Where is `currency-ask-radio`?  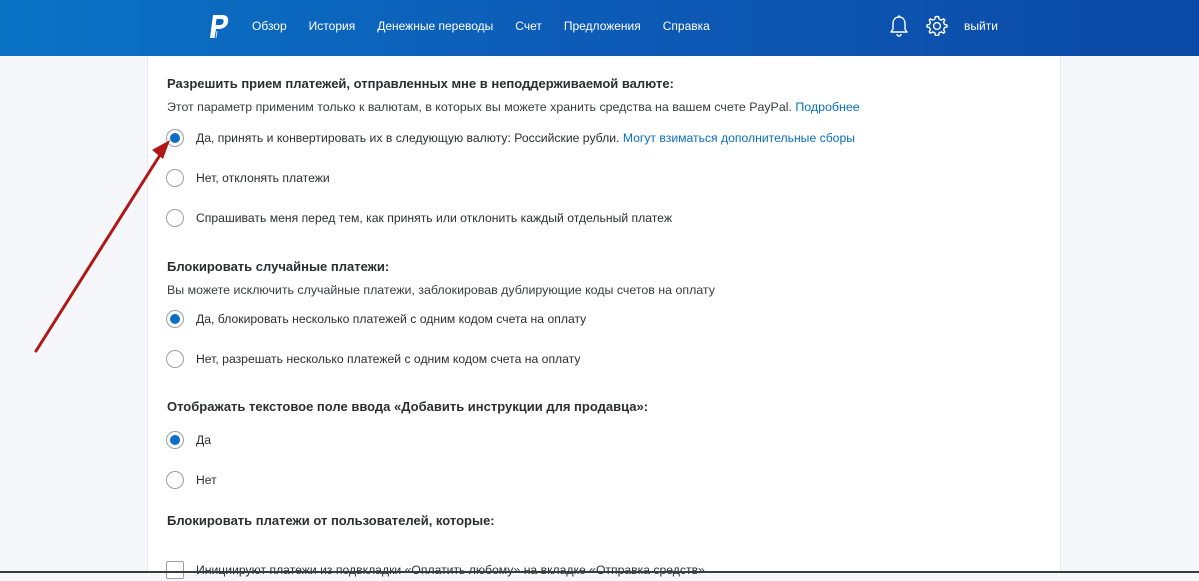
currency-ask-radio is located at coordinates (175, 218).